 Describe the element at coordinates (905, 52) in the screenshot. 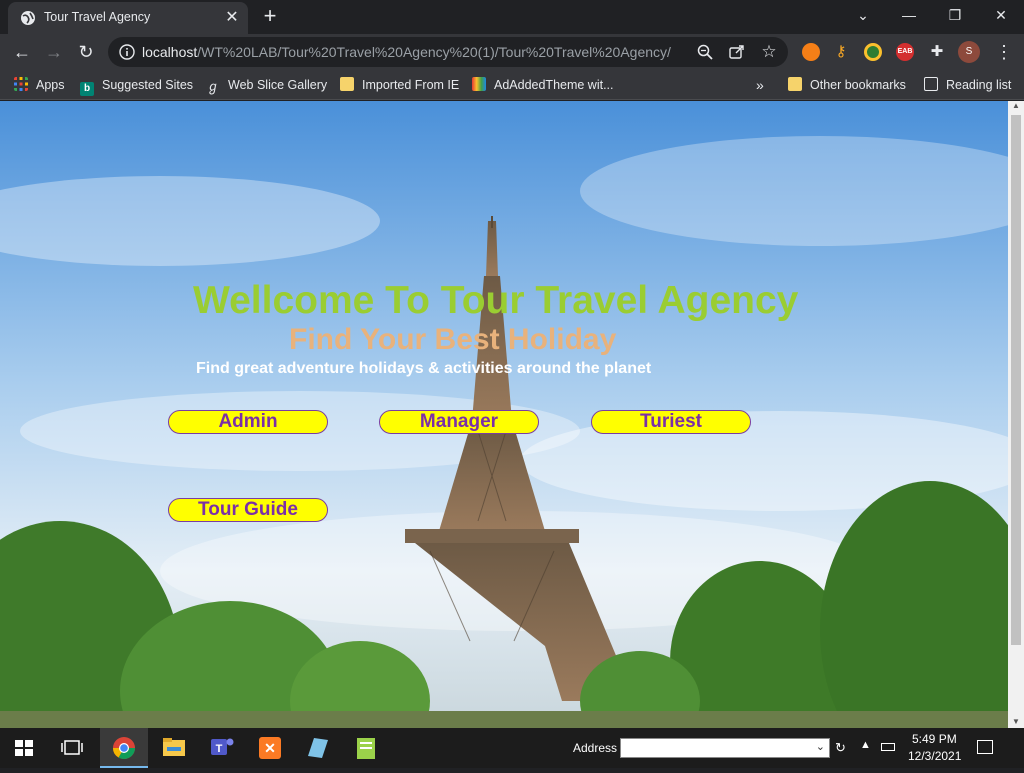

I see `adblock-icon: EAB` at that location.